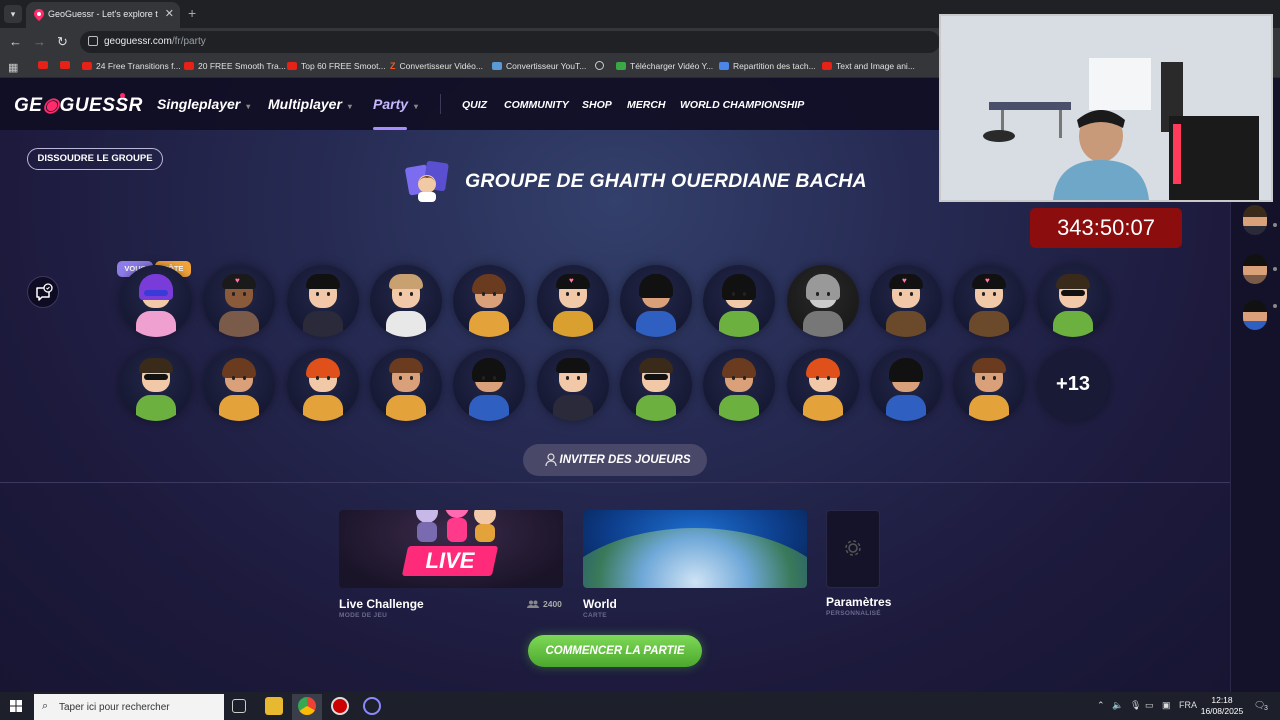 This screenshot has height=720, width=1280. Describe the element at coordinates (742, 105) in the screenshot. I see `nav-world-championship: WORLD CHAMPIONSHIP` at that location.